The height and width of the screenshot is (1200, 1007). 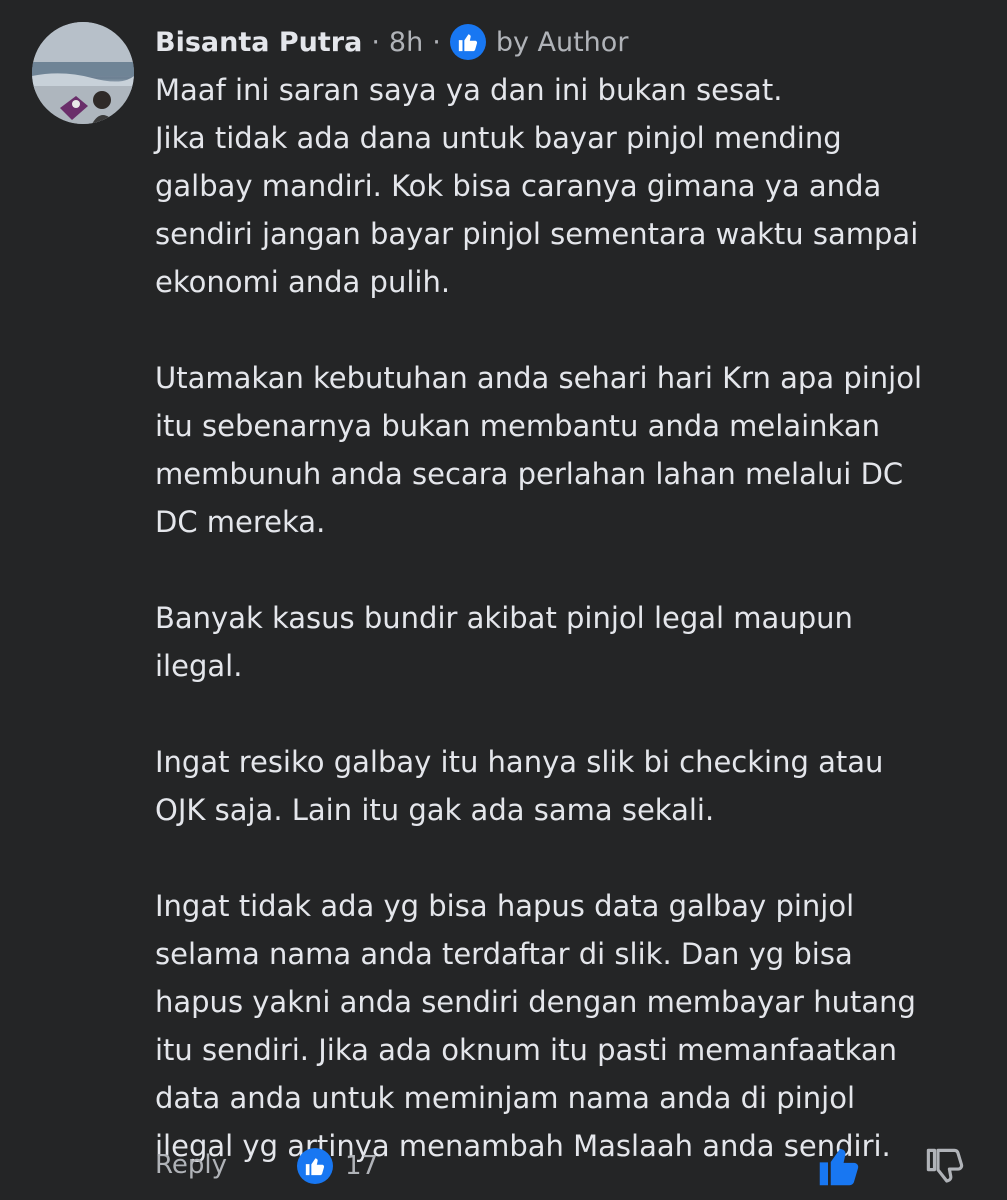 I want to click on thumbs-up-icon, so click(x=839, y=1167).